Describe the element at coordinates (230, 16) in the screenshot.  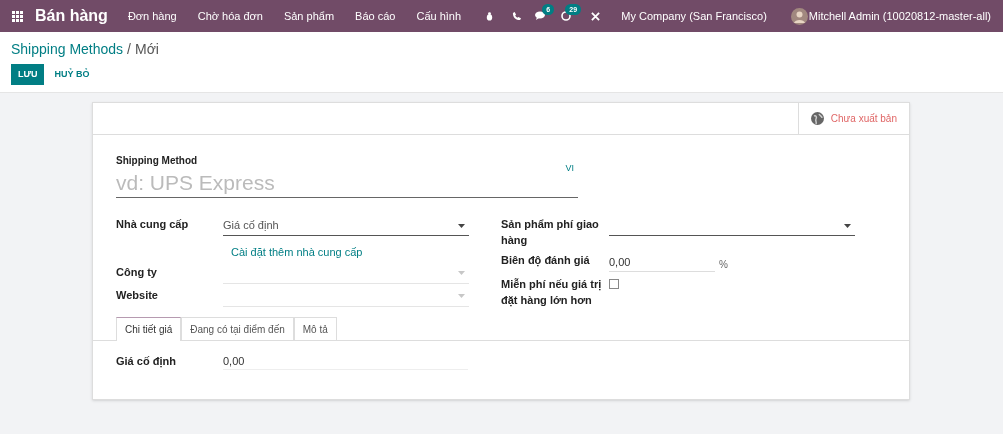
I see `menu-item: Chờ hóa đơn` at that location.